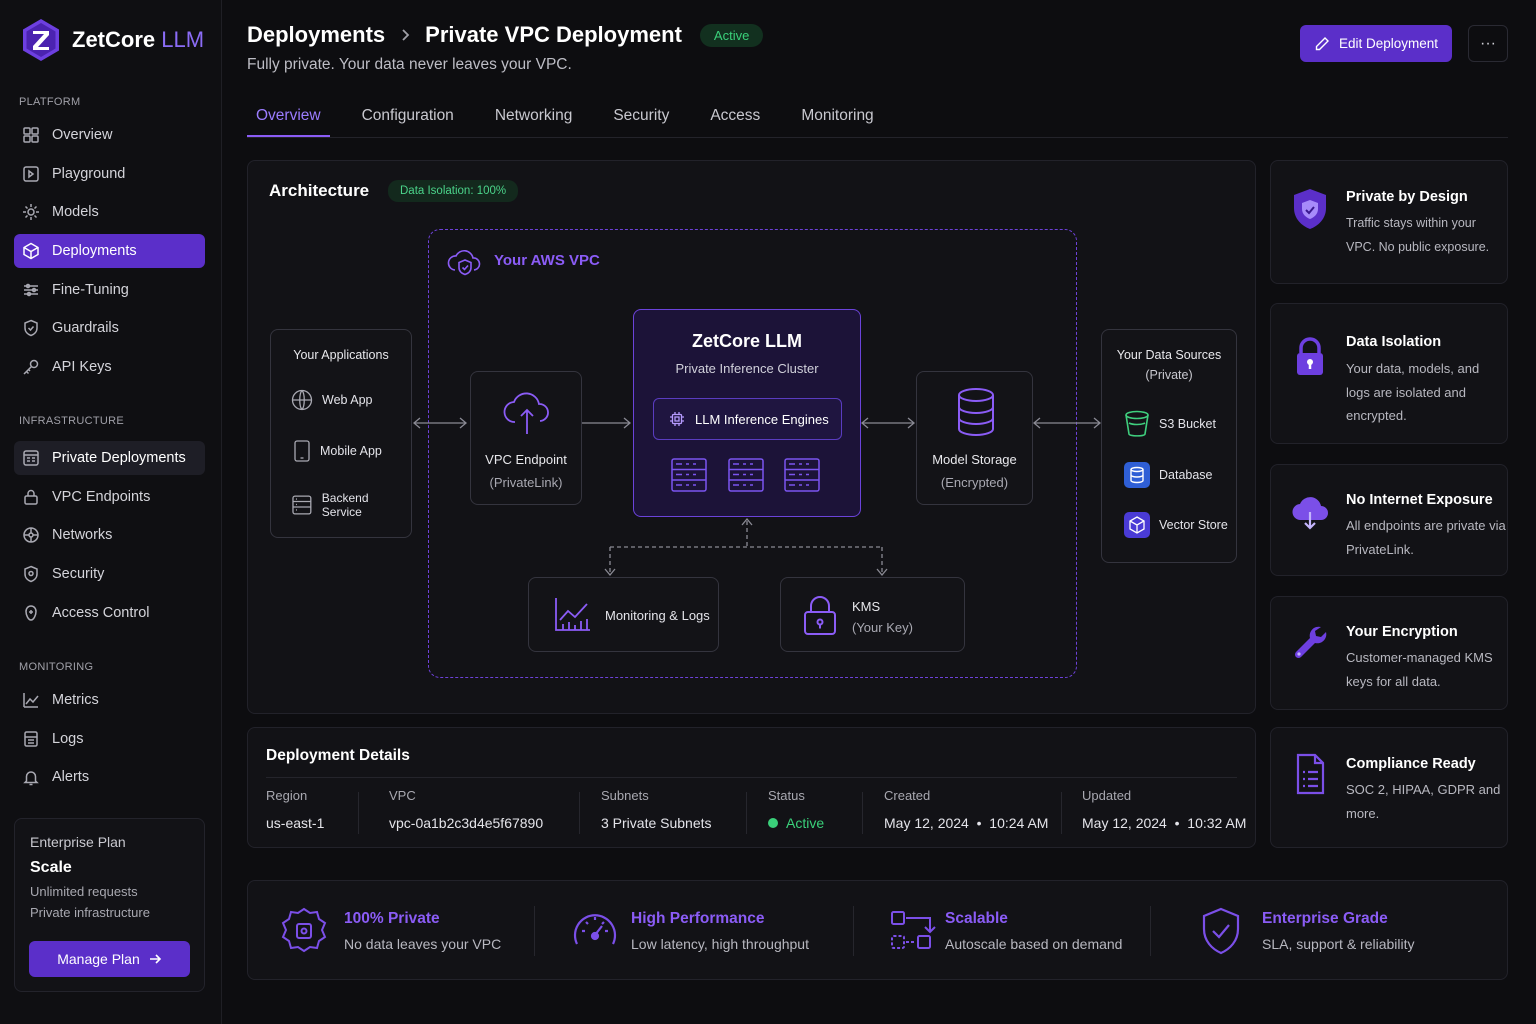  I want to click on model-storage-box: Model Storage (Encrypted), so click(974, 438).